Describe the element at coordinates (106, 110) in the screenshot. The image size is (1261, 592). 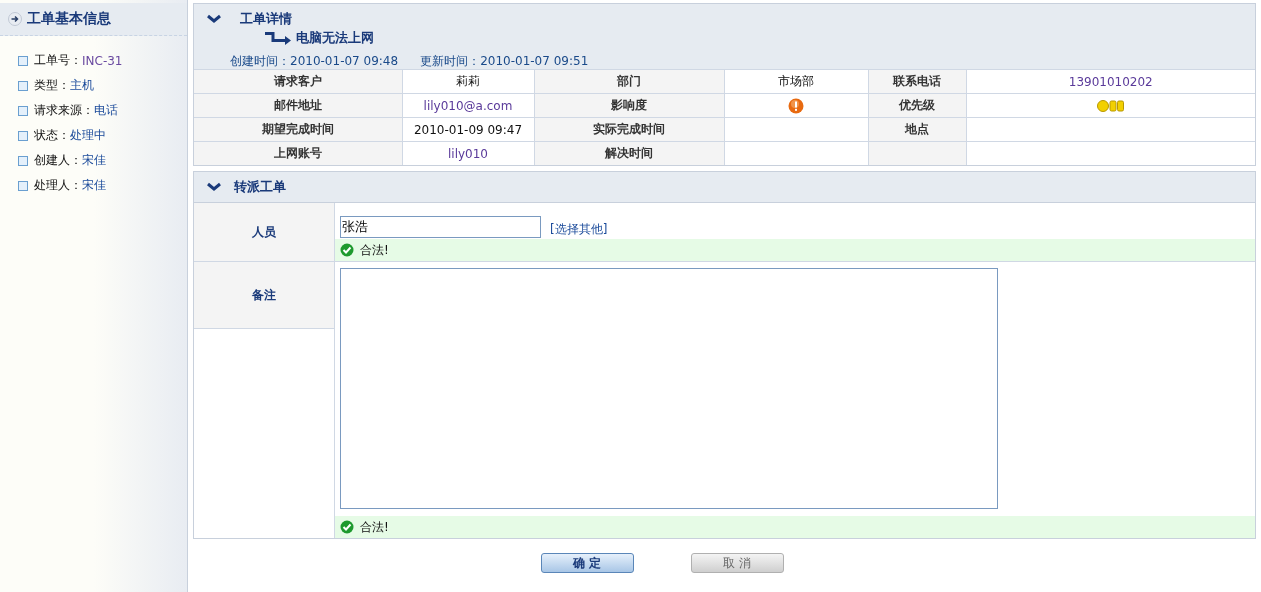
I see `field-value-link: 电话` at that location.